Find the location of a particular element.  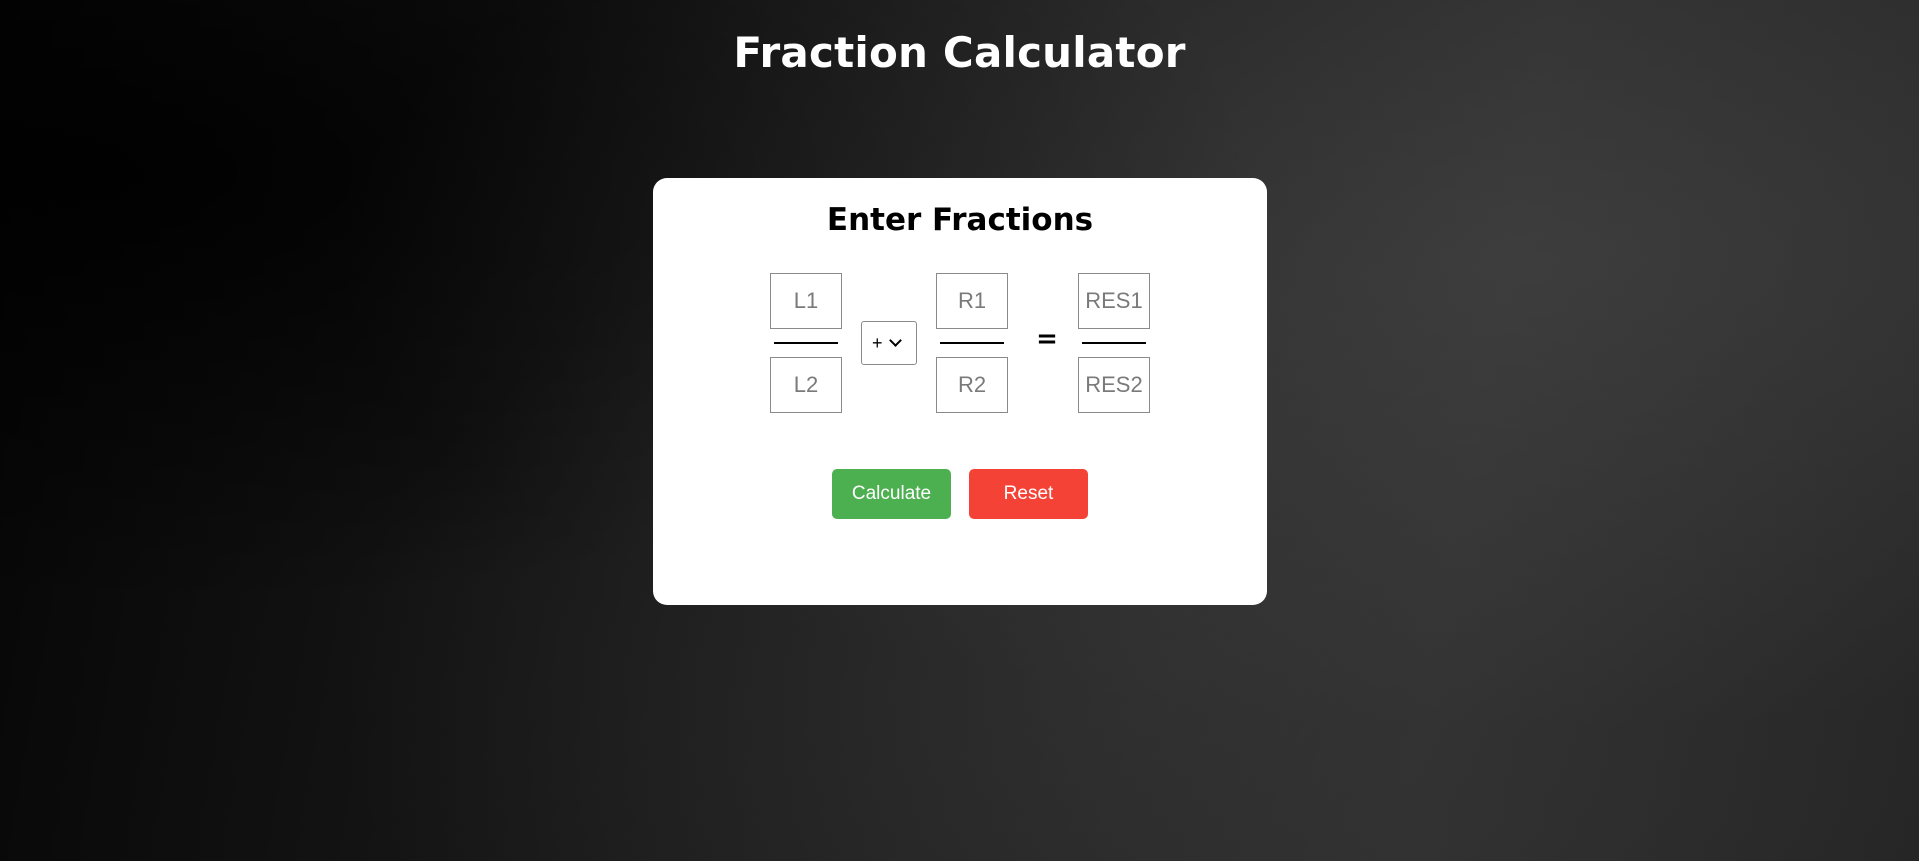

chevron-down-icon is located at coordinates (895, 340).